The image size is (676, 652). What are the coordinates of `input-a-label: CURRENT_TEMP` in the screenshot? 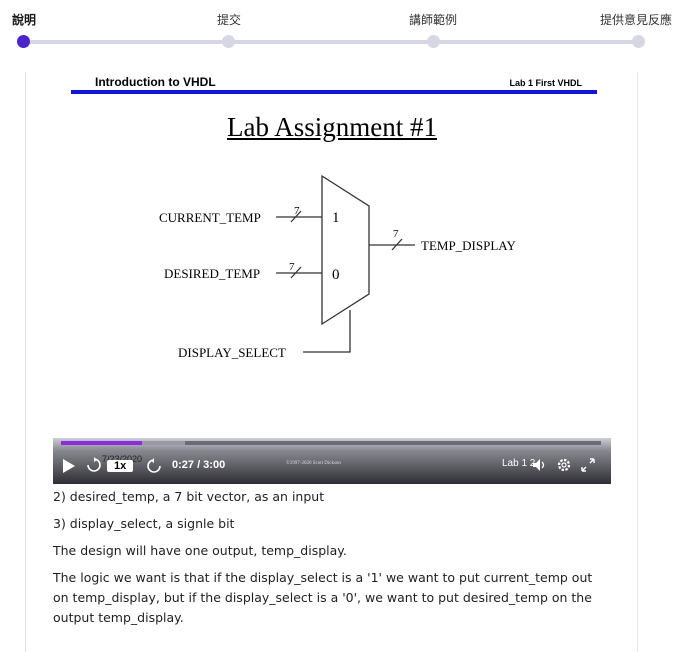 It's located at (210, 217).